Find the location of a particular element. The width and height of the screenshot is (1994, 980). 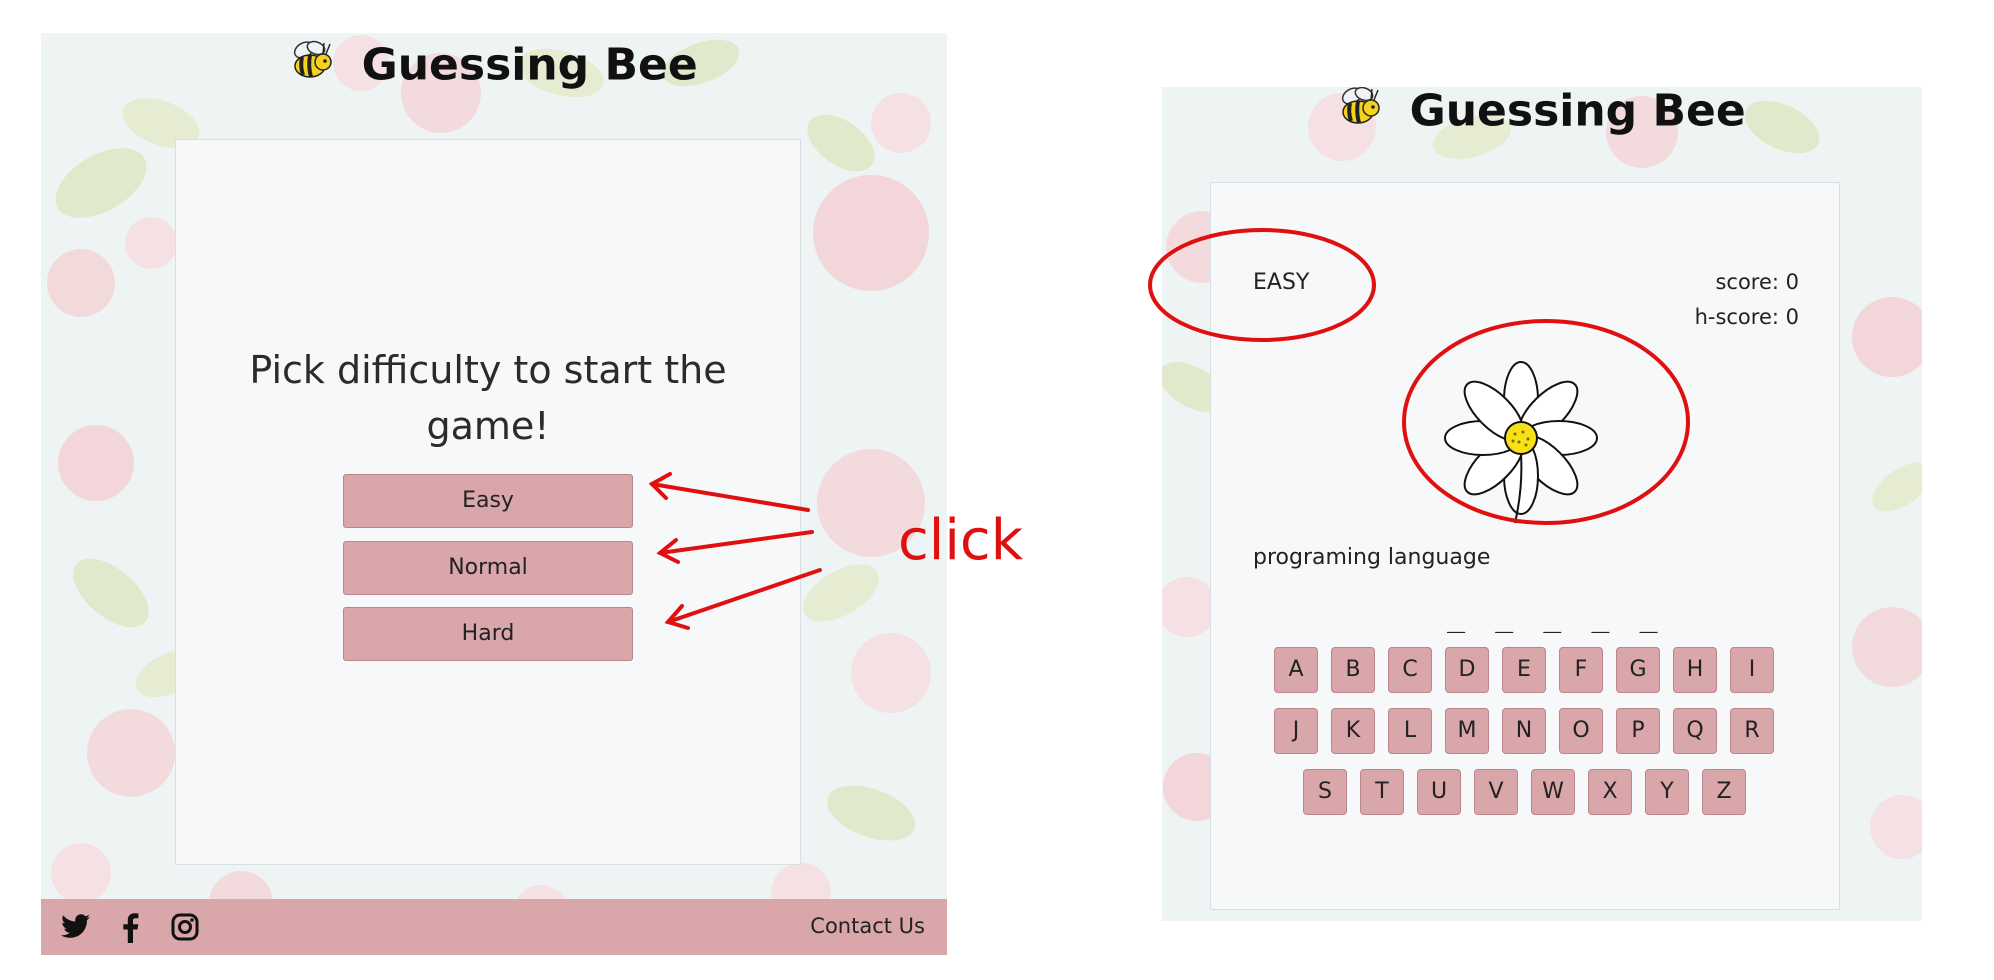

key-o: O is located at coordinates (1581, 731).